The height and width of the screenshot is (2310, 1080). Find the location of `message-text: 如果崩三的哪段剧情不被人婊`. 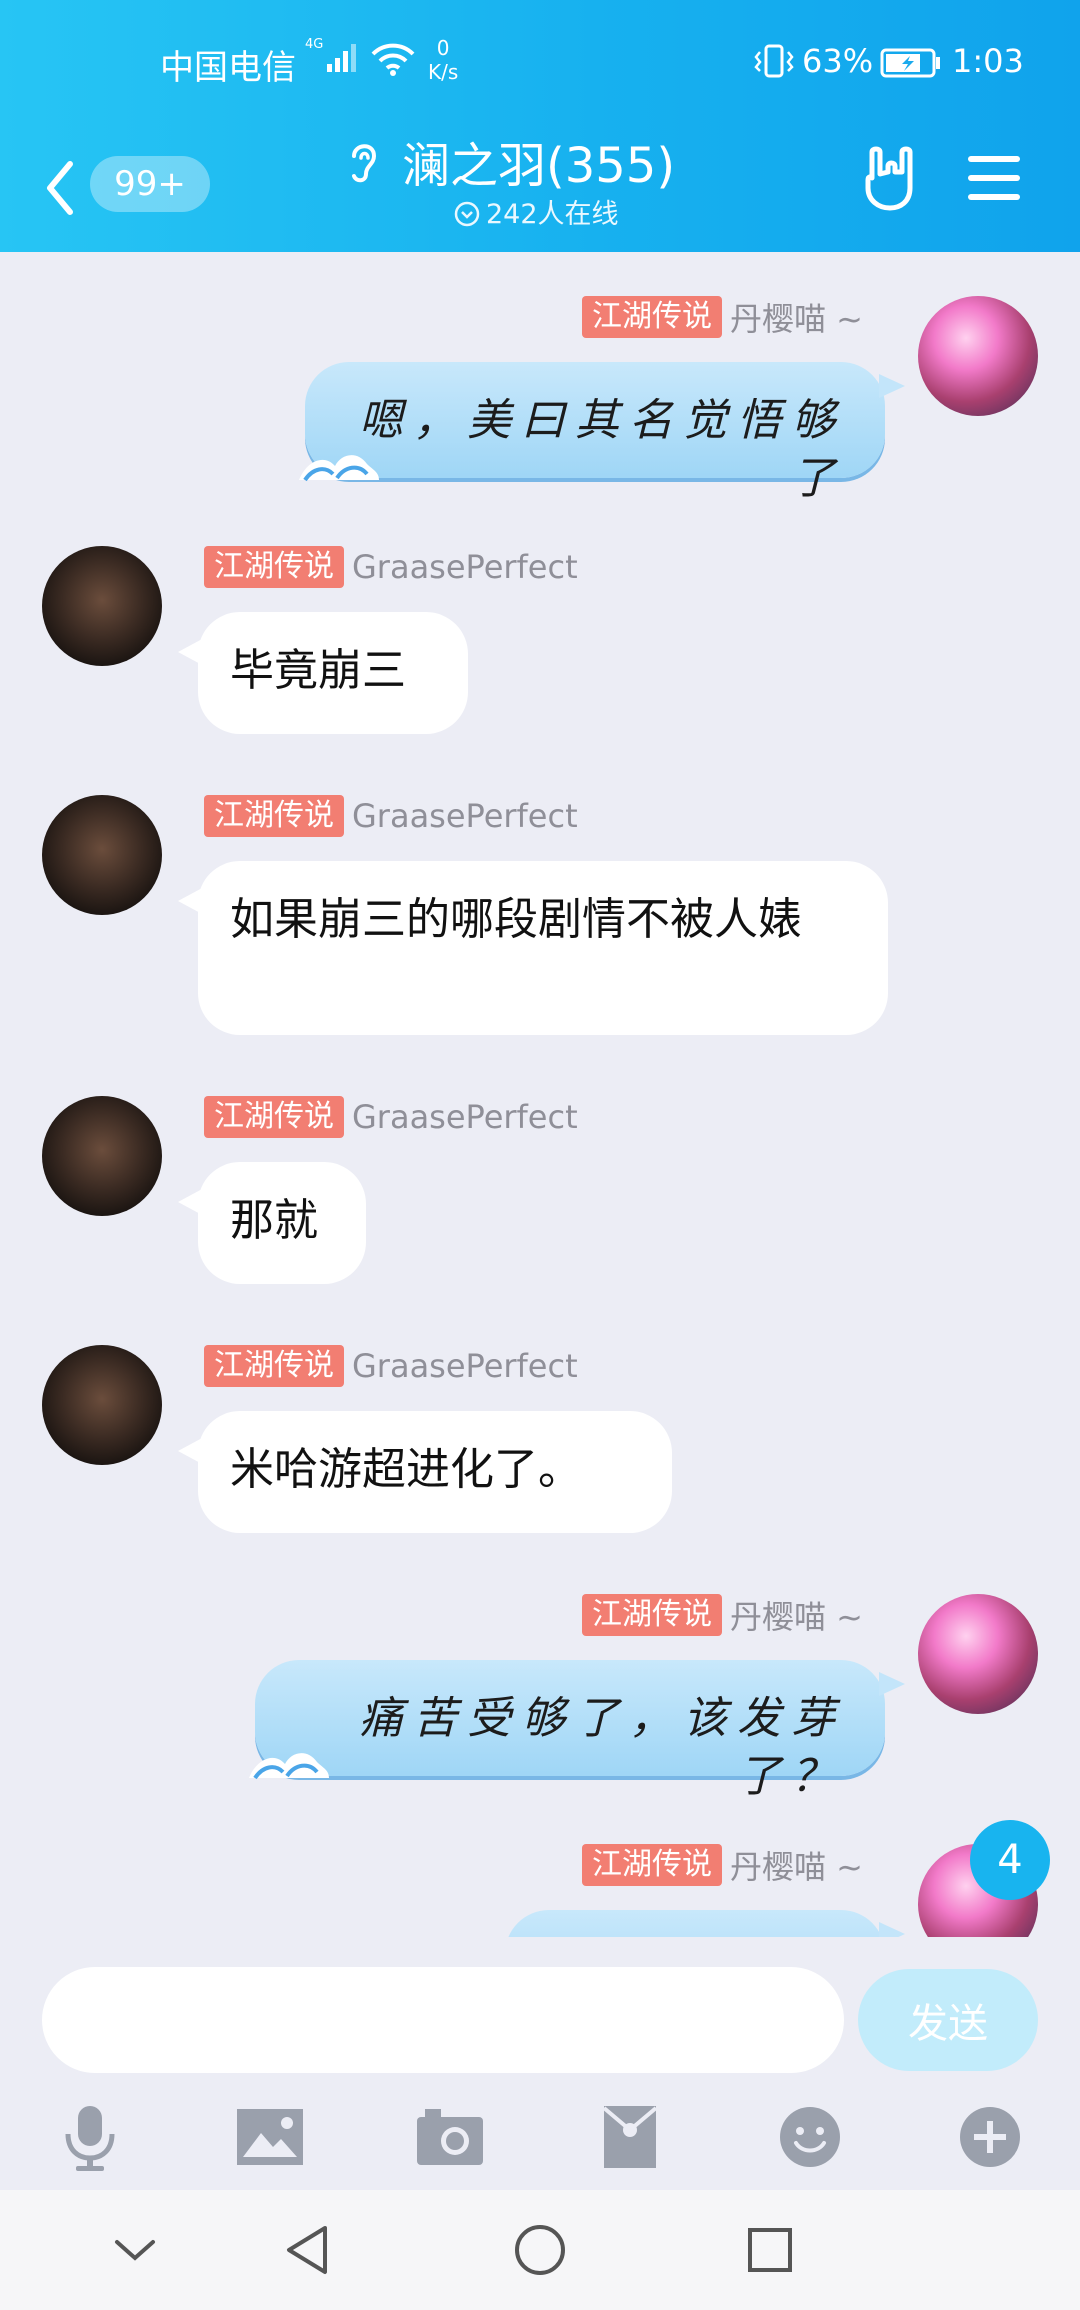

message-text: 如果崩三的哪段剧情不被人婊 is located at coordinates (516, 919).